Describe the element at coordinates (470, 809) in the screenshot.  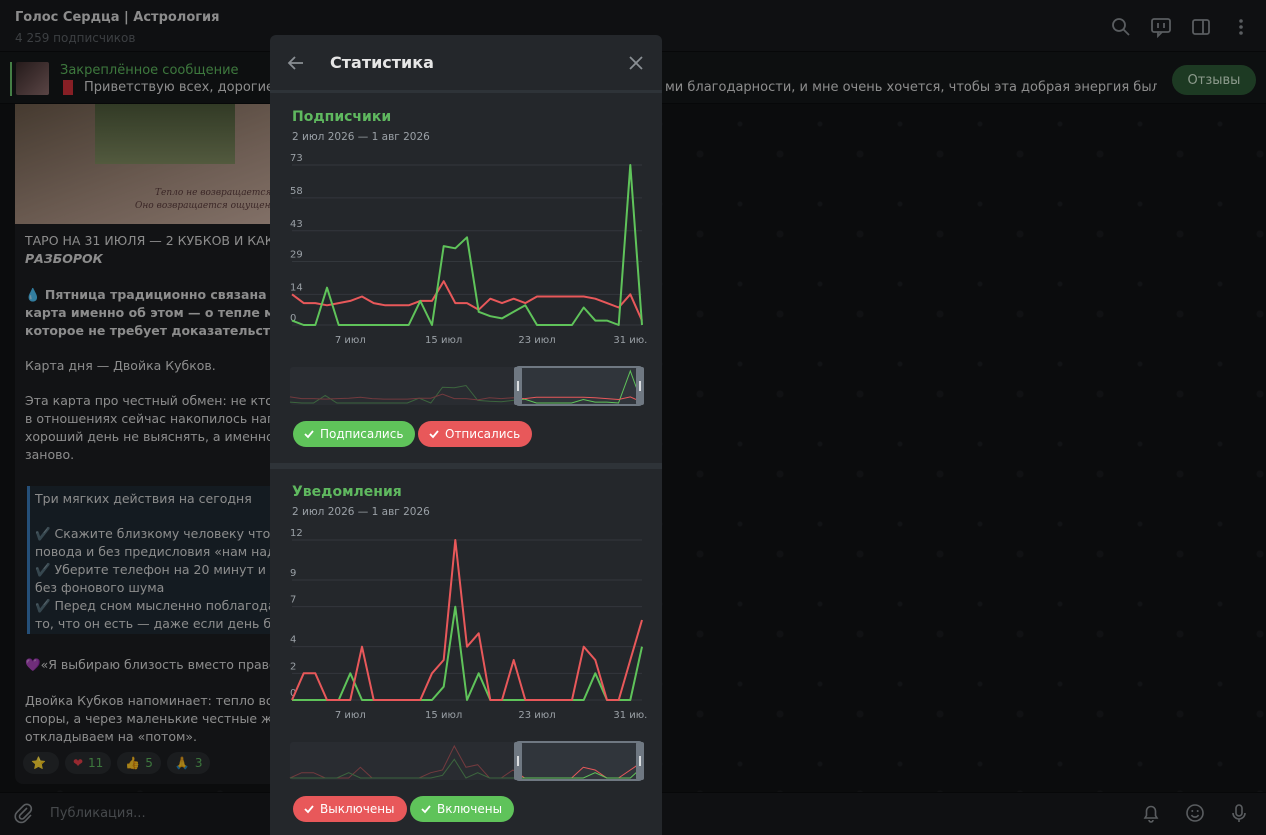
I see `legend-label: Включены` at that location.